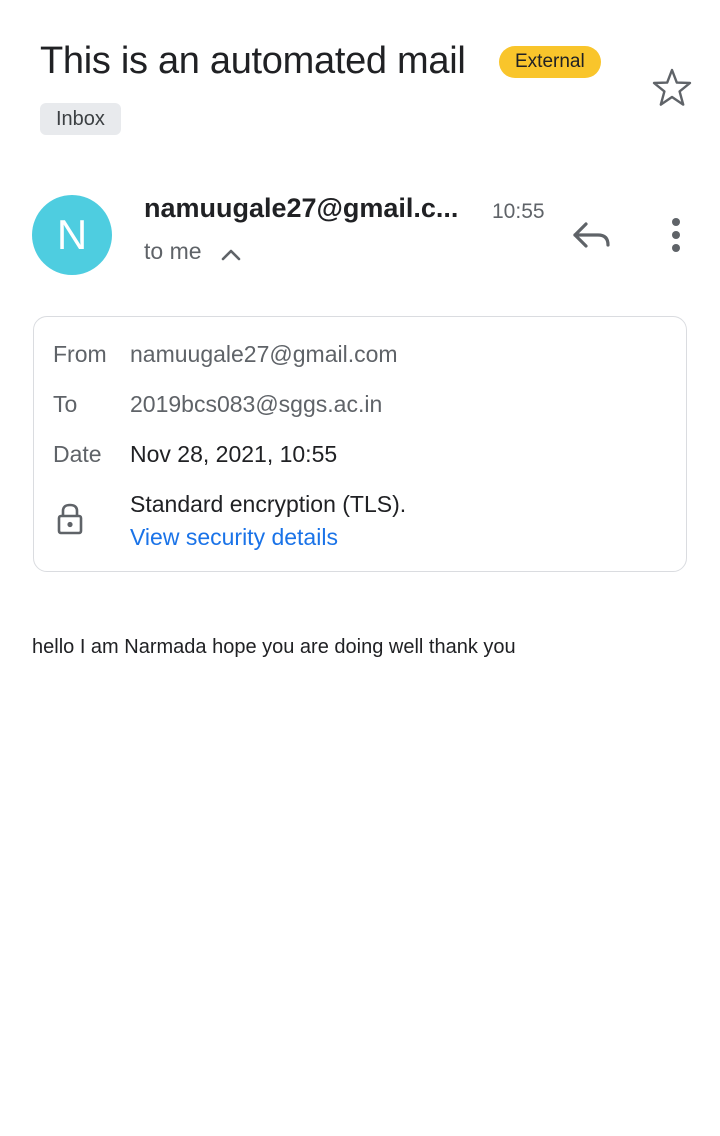 This screenshot has height=1136, width=720. What do you see at coordinates (256, 404) in the screenshot?
I see `to-value: 2019bcs083@sggs.ac.in` at bounding box center [256, 404].